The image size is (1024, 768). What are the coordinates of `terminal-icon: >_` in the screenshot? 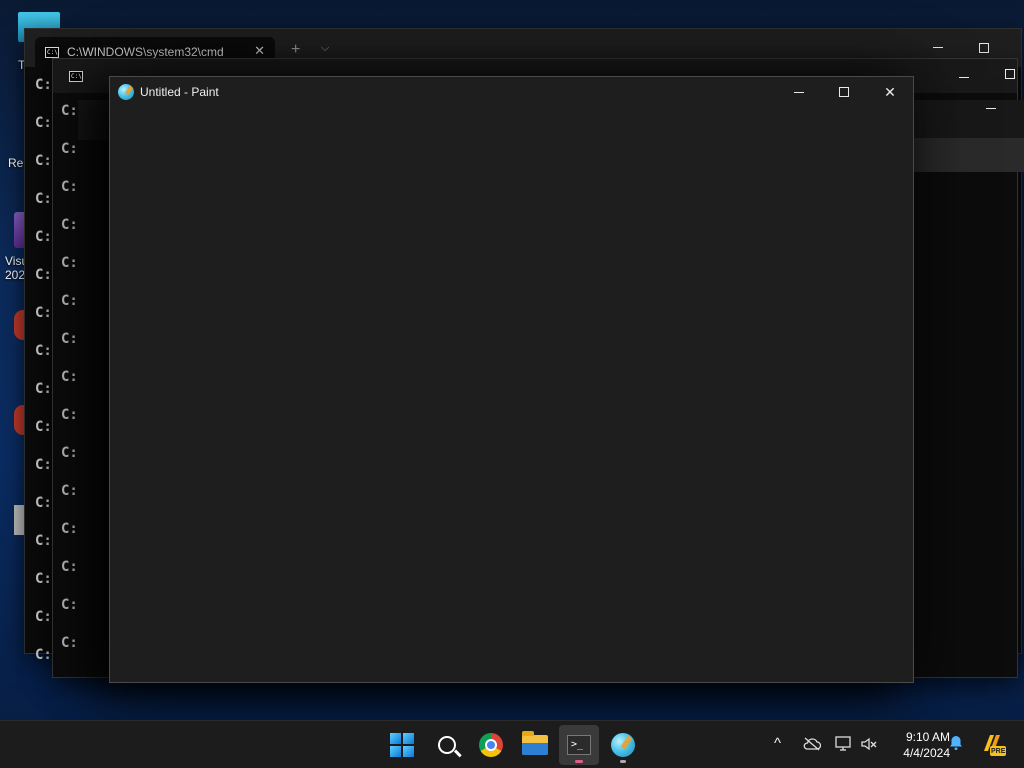 It's located at (579, 745).